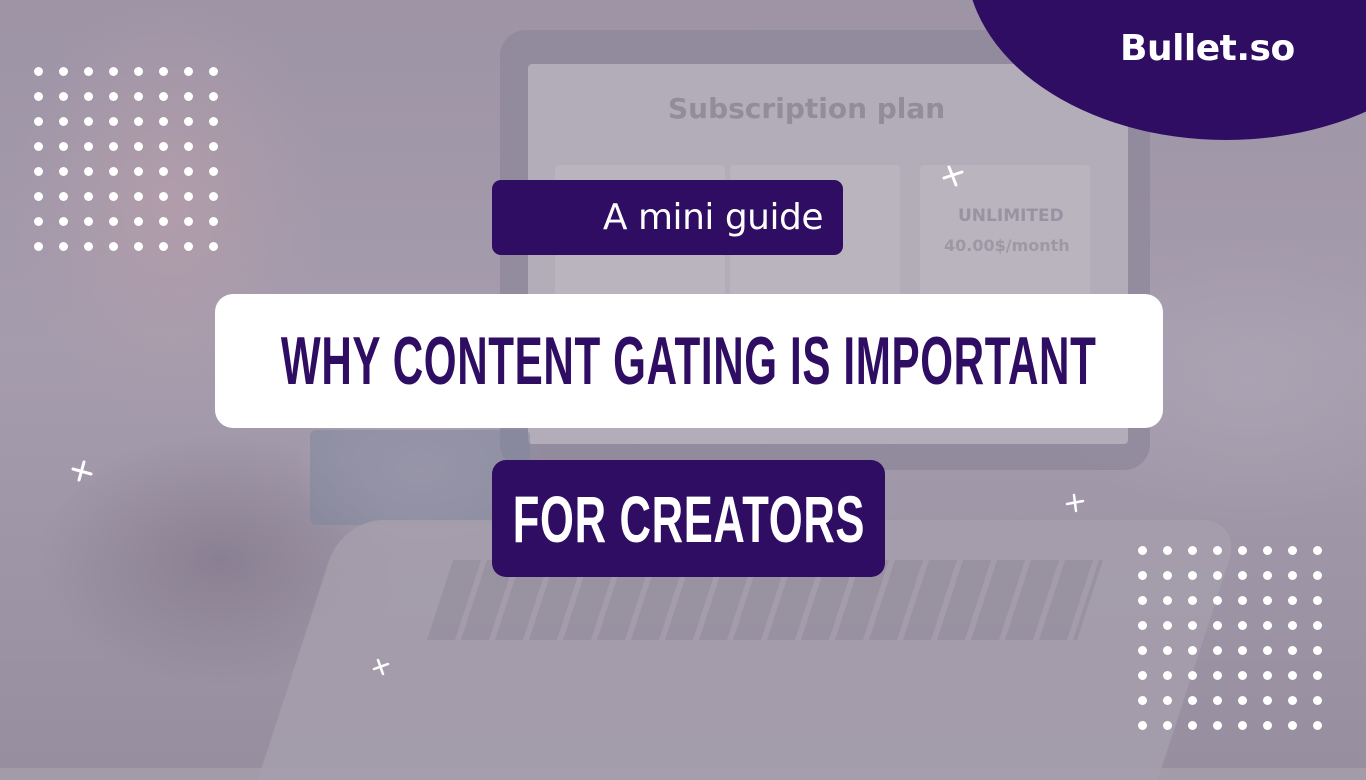 The height and width of the screenshot is (780, 1366). I want to click on subtitle-text: FOR CREATORS, so click(688, 518).